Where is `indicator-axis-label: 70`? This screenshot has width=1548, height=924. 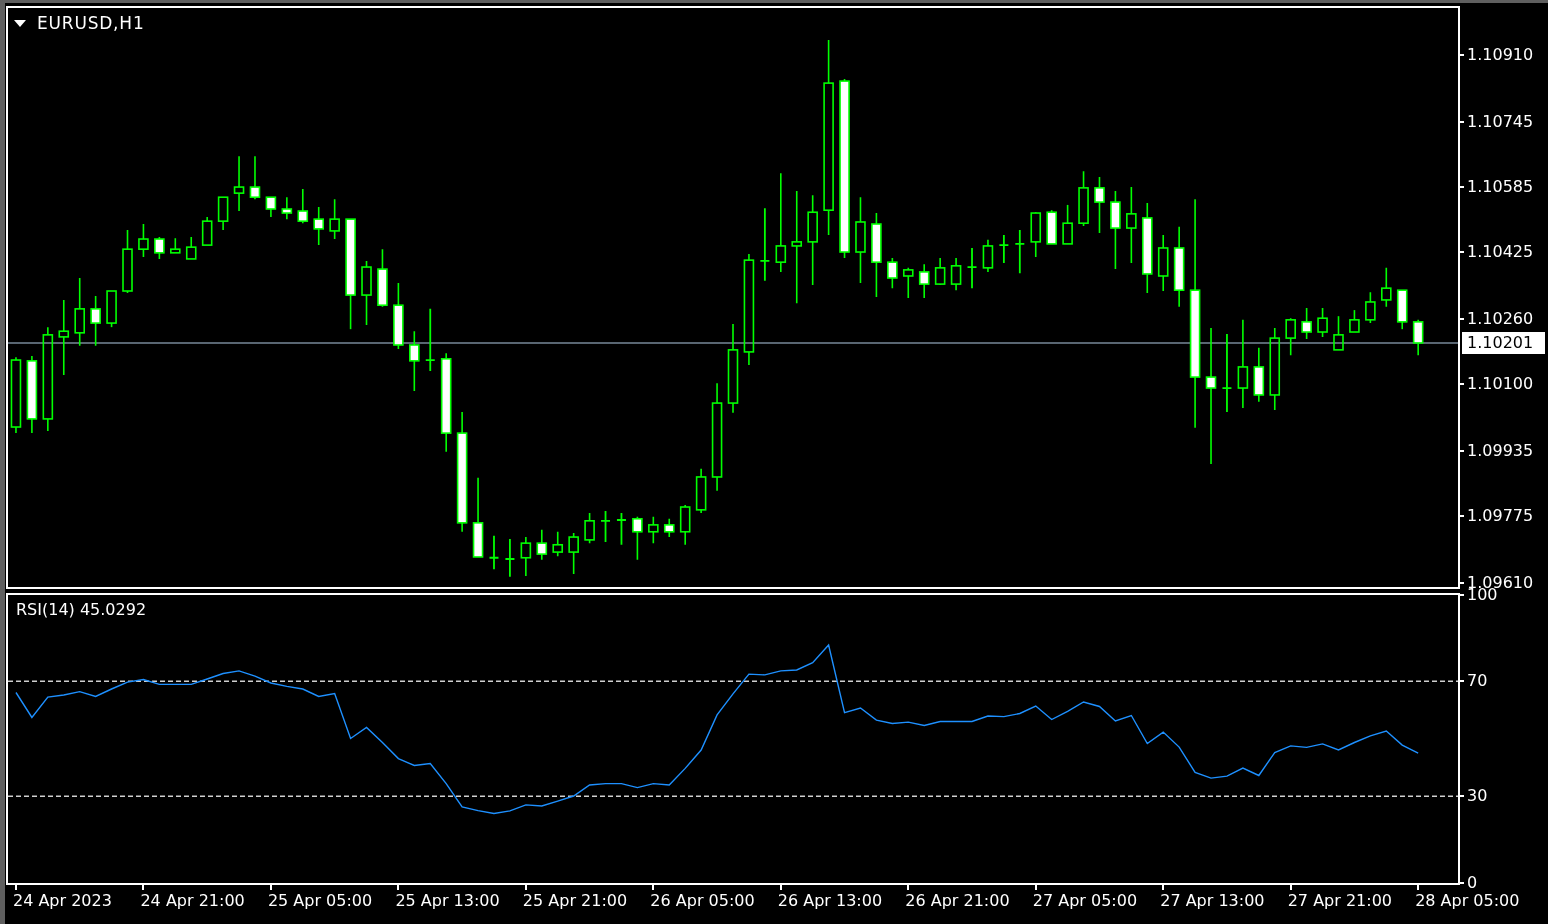 indicator-axis-label: 70 is located at coordinates (1477, 681).